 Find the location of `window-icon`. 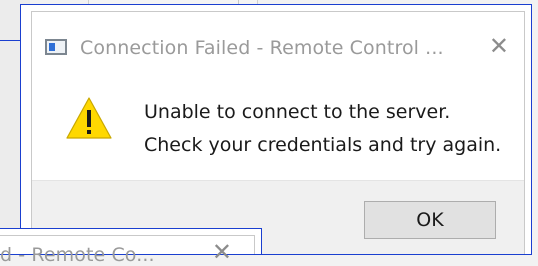

window-icon is located at coordinates (56, 47).